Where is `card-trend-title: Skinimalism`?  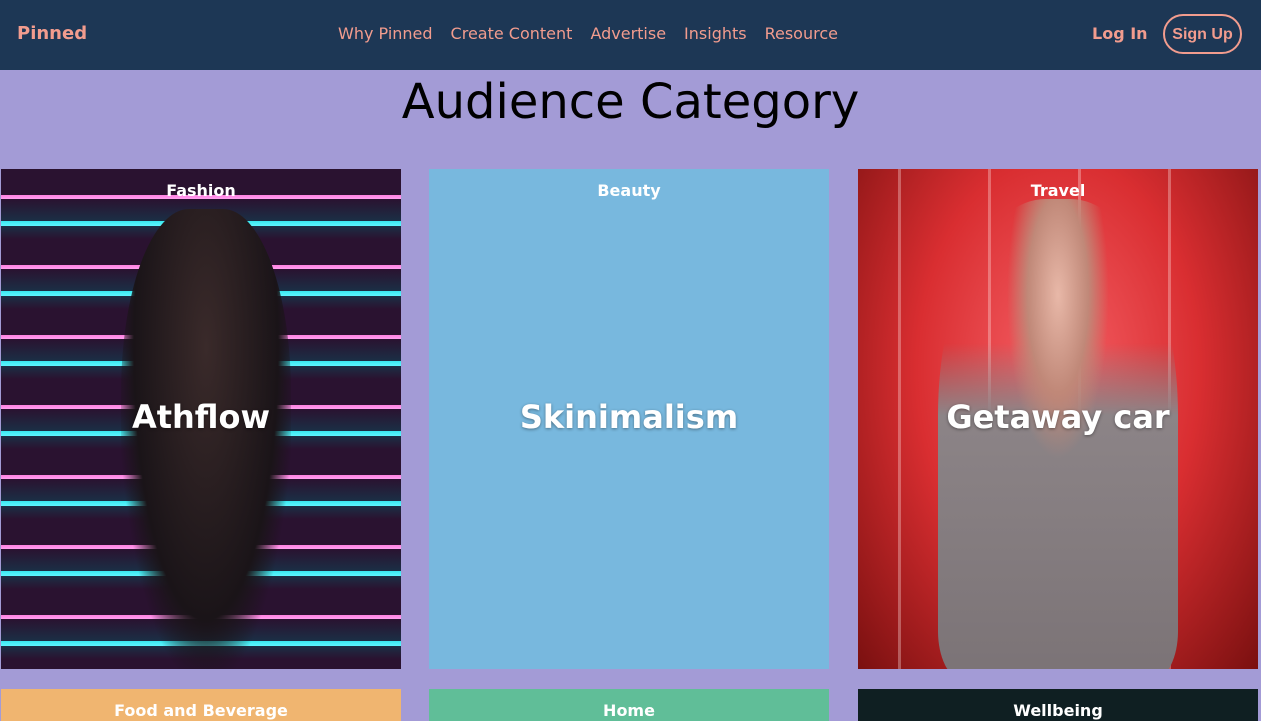 card-trend-title: Skinimalism is located at coordinates (629, 417).